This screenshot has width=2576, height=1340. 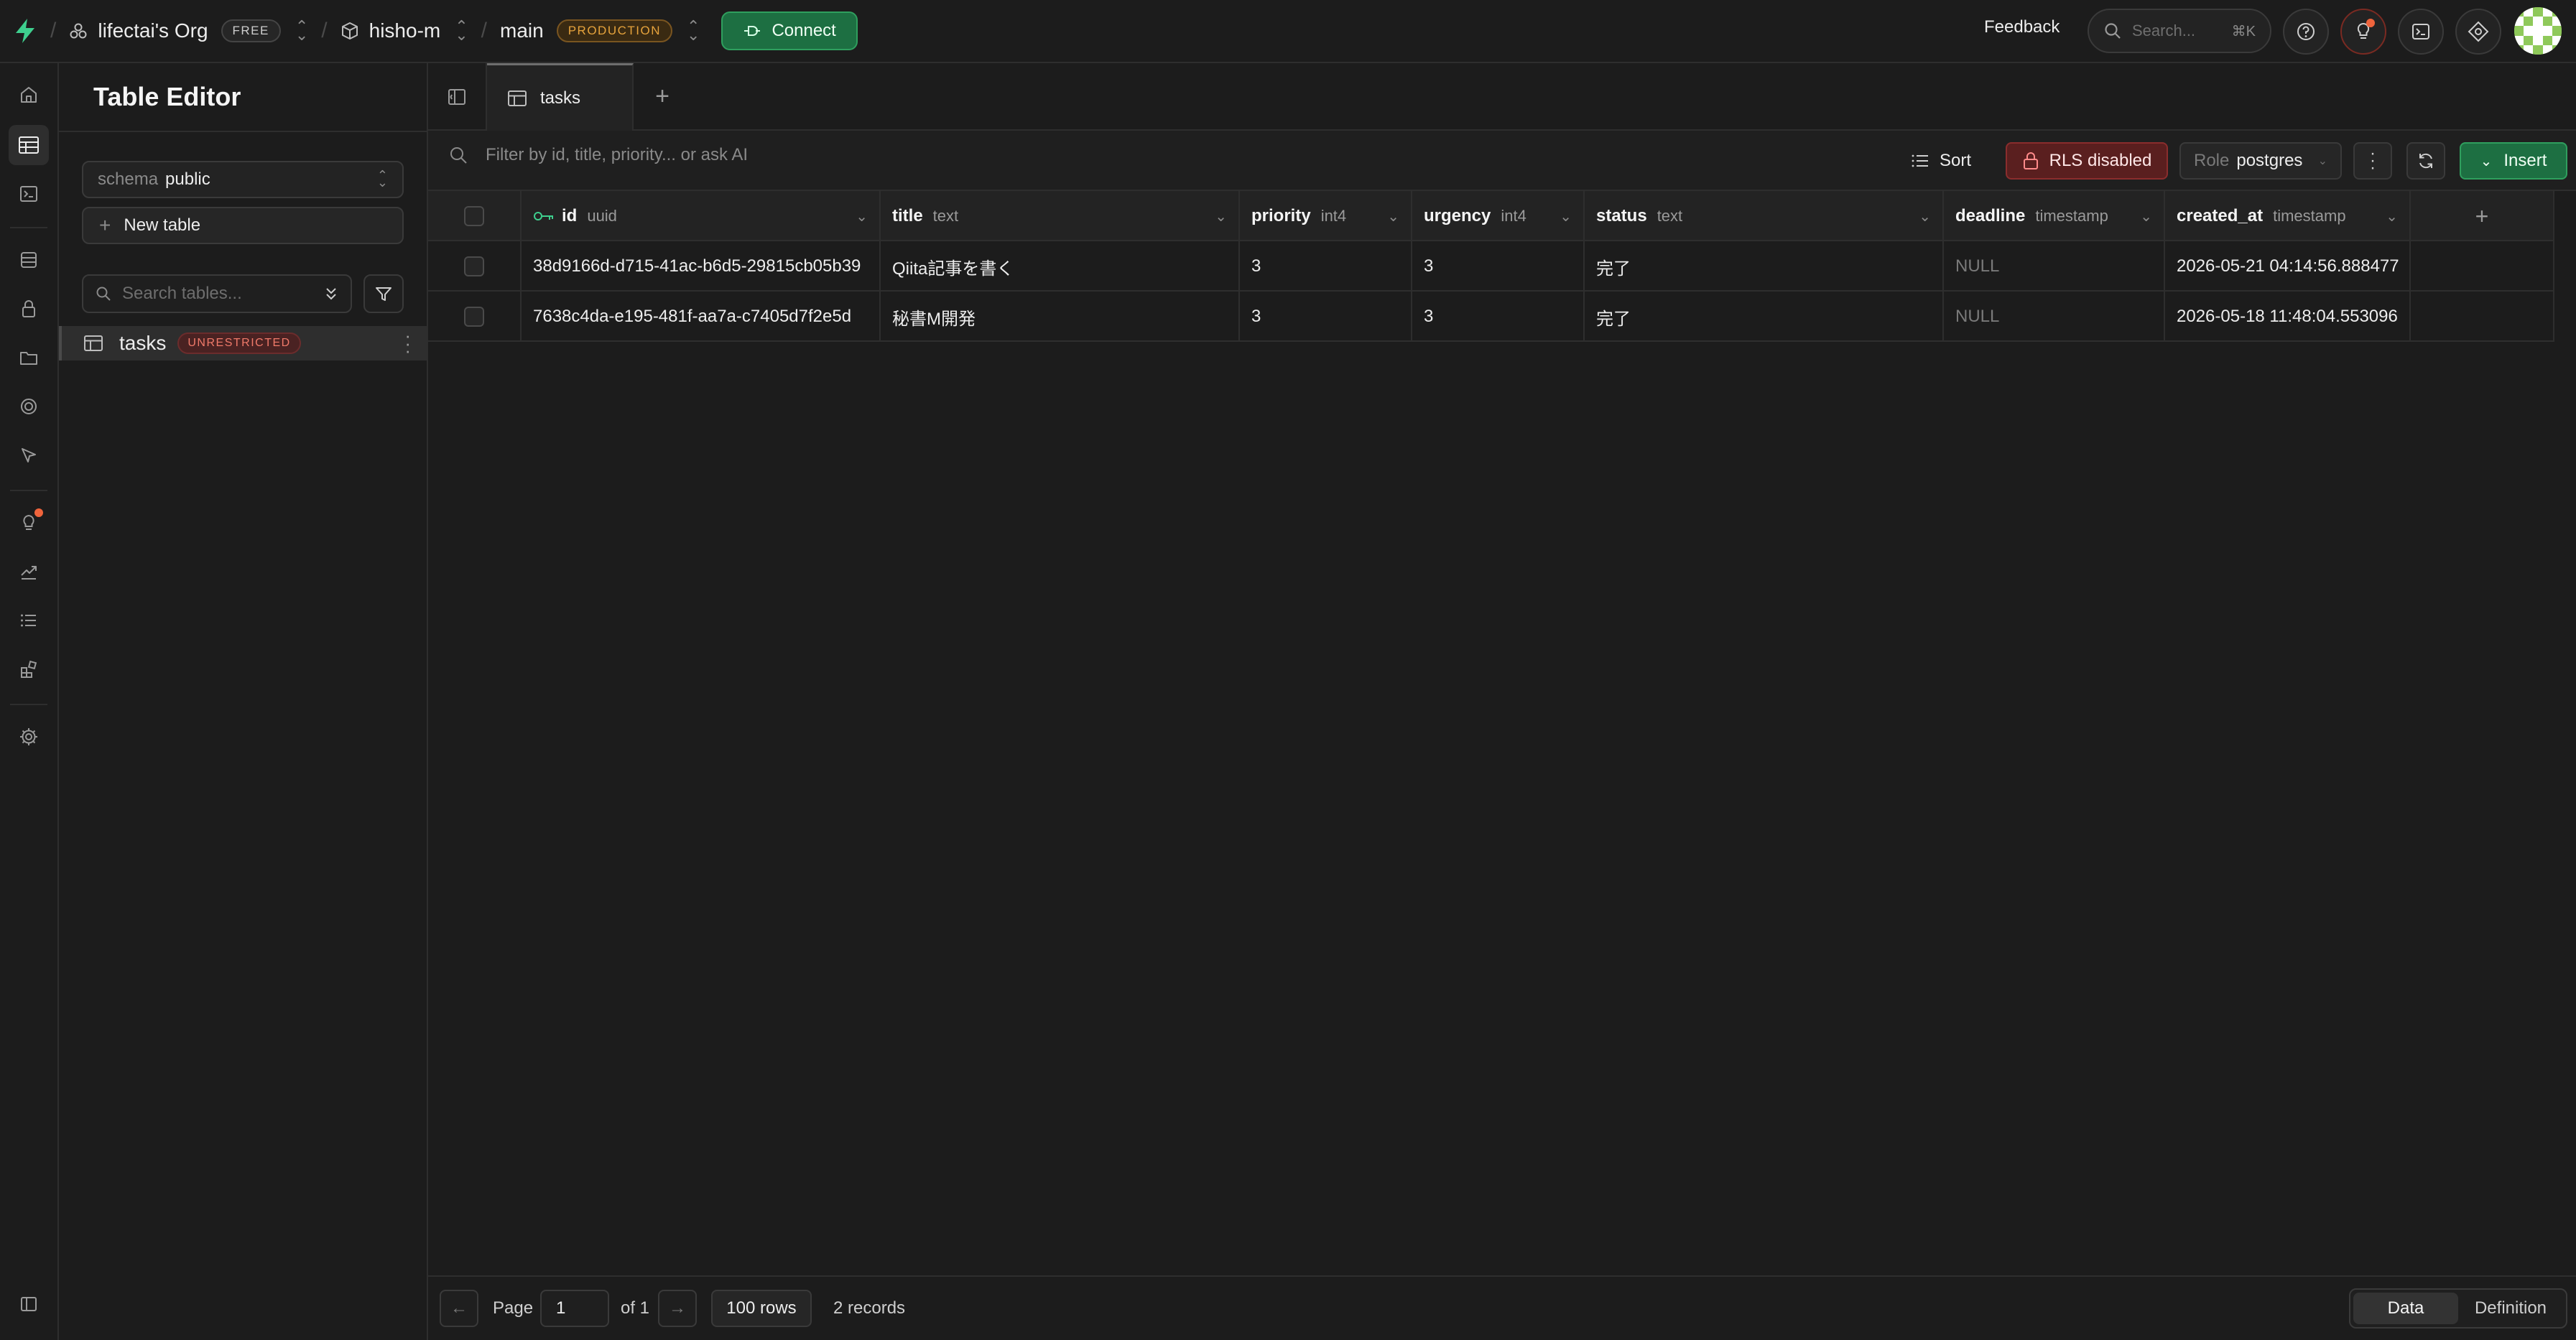 What do you see at coordinates (2288, 266) in the screenshot?
I see `cell-created-at: 2026-05-21 04:14:56.888477` at bounding box center [2288, 266].